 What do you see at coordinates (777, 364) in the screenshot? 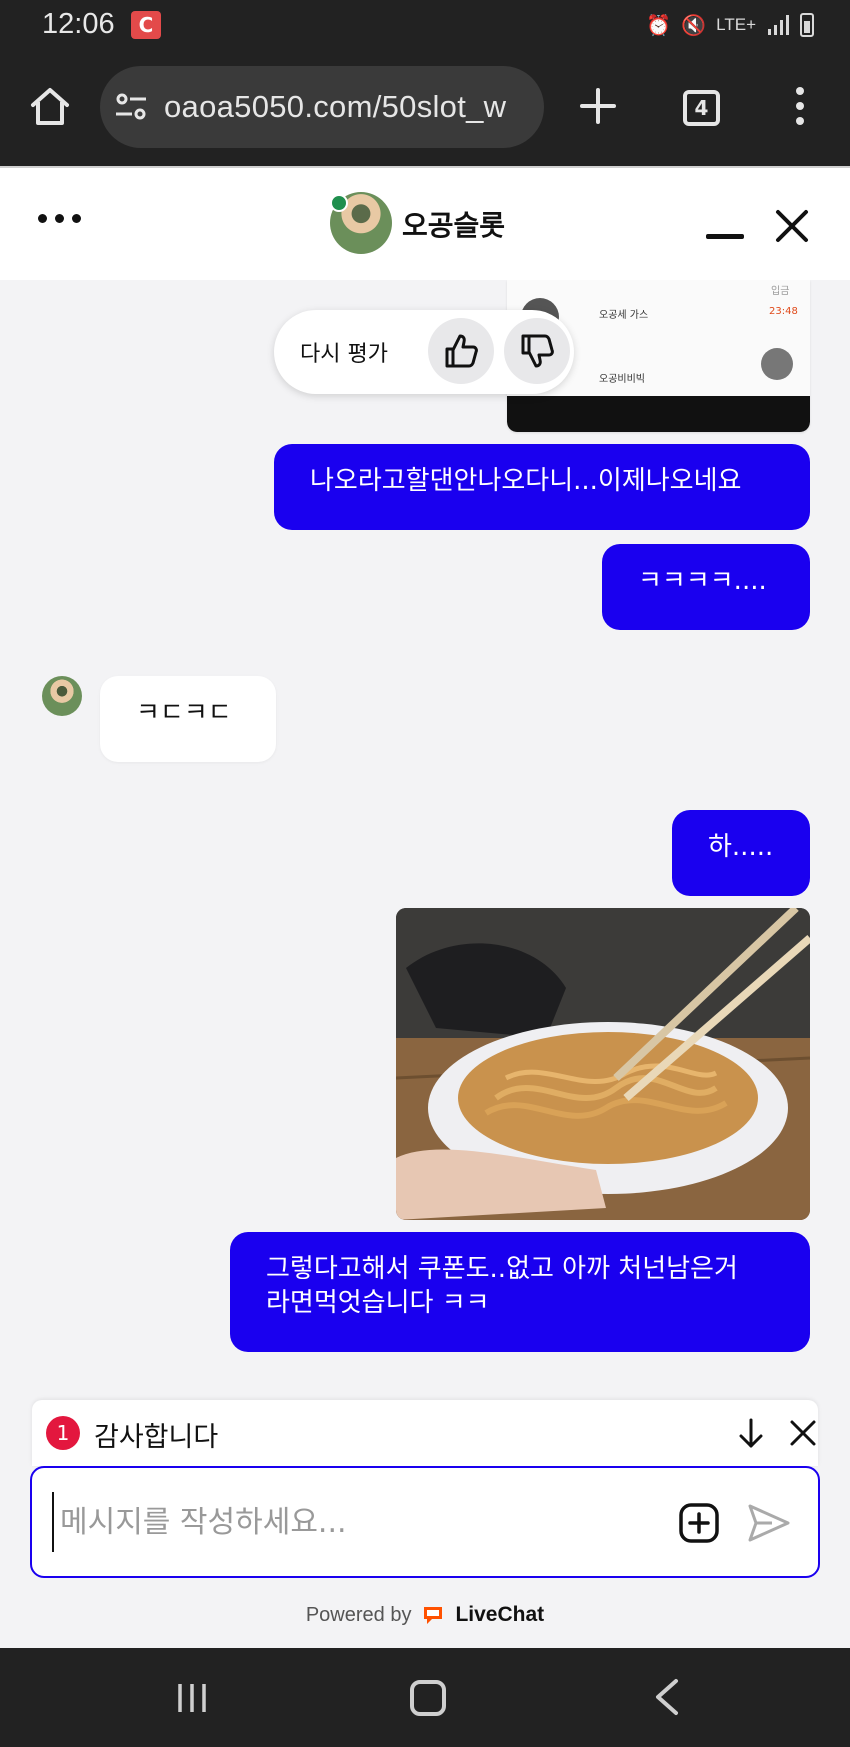
I see `scroll-top-icon` at bounding box center [777, 364].